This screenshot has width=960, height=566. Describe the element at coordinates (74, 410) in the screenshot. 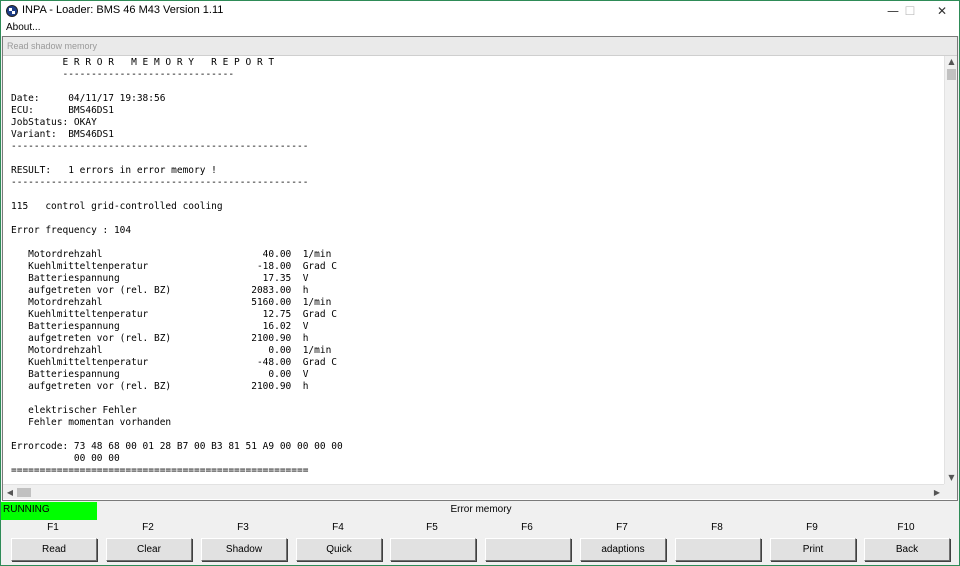

I see `report-line: elektrischer Fehler` at that location.